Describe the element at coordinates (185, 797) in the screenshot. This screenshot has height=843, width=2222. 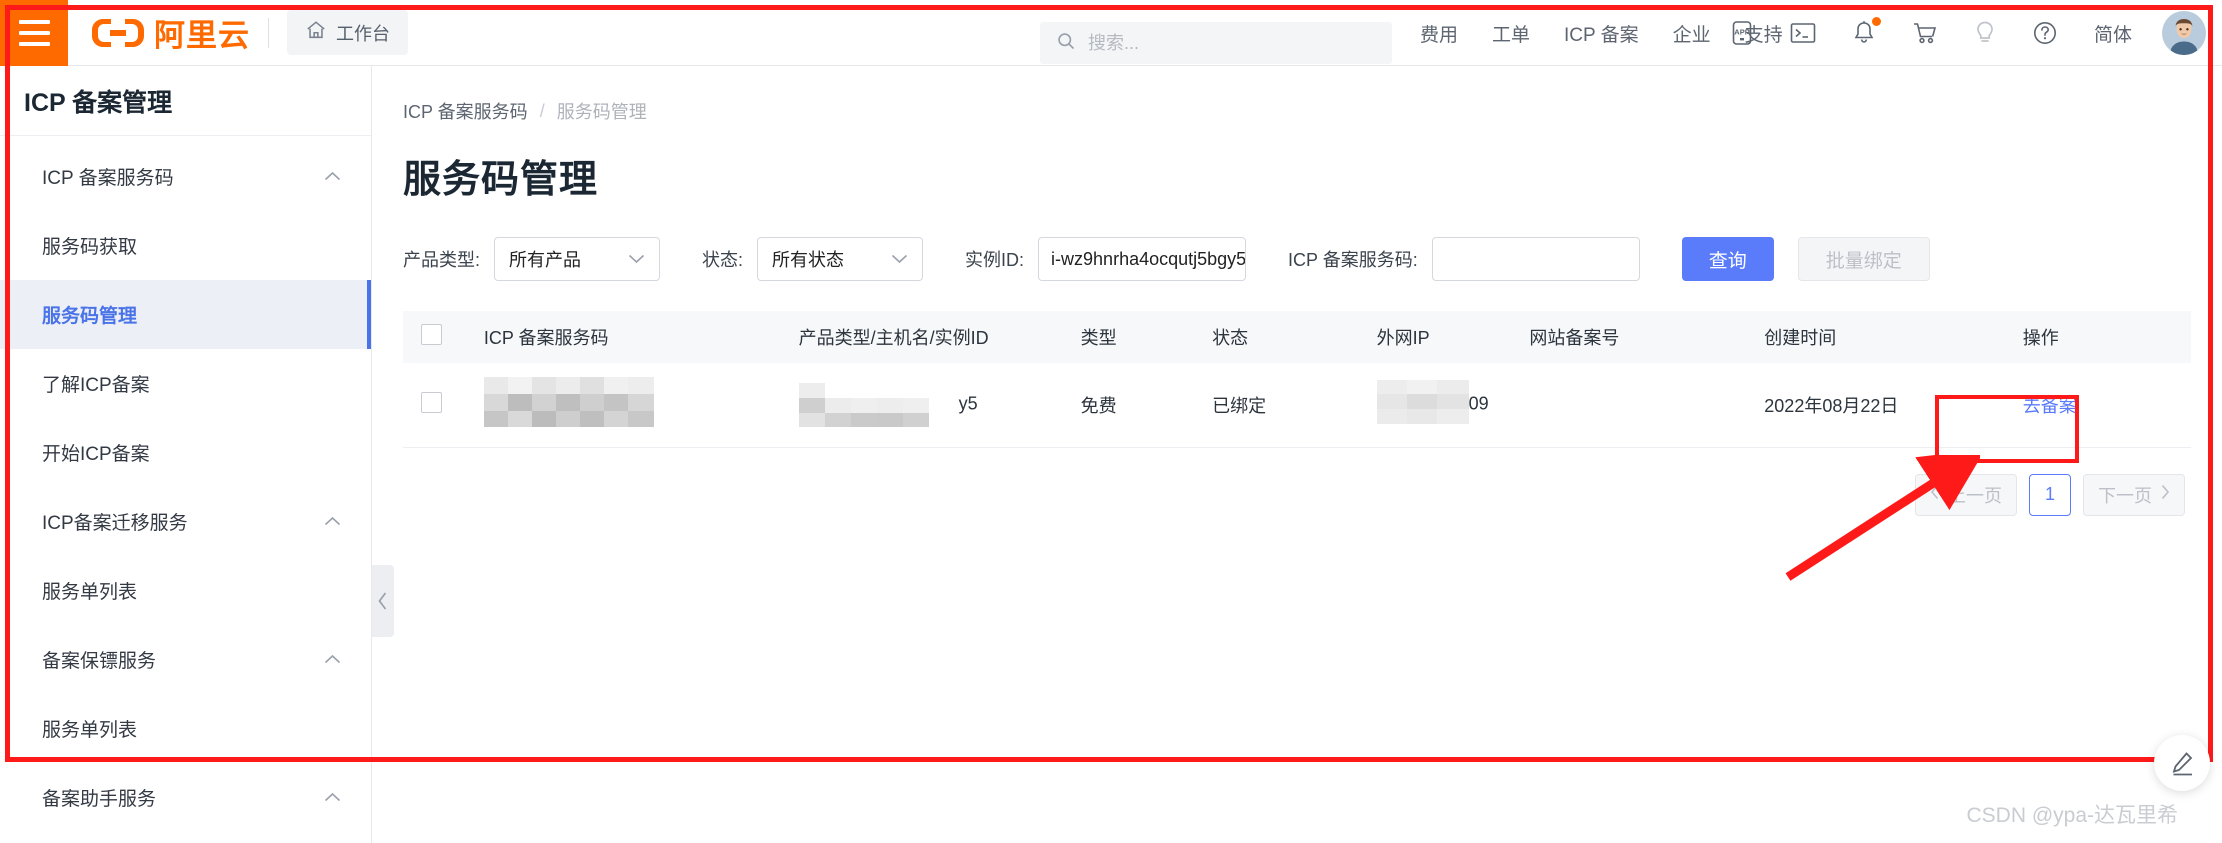
I see `sidebar-item-filing-assistant-service: 备案助手服务` at that location.